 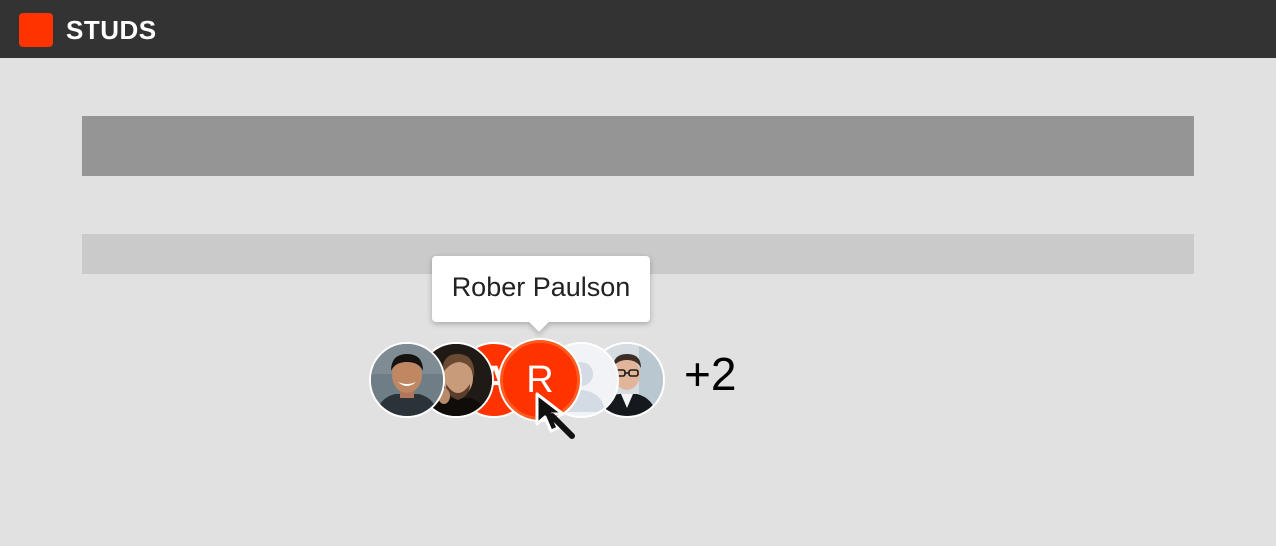 I want to click on app-title: STUDS, so click(x=111, y=30).